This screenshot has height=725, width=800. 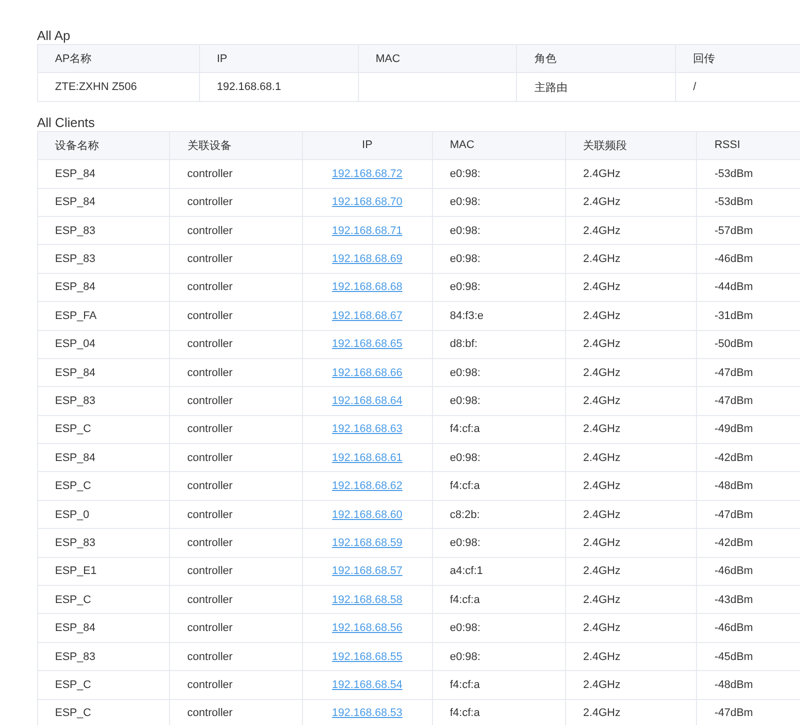 What do you see at coordinates (54, 35) in the screenshot?
I see `section-title: All Ap` at bounding box center [54, 35].